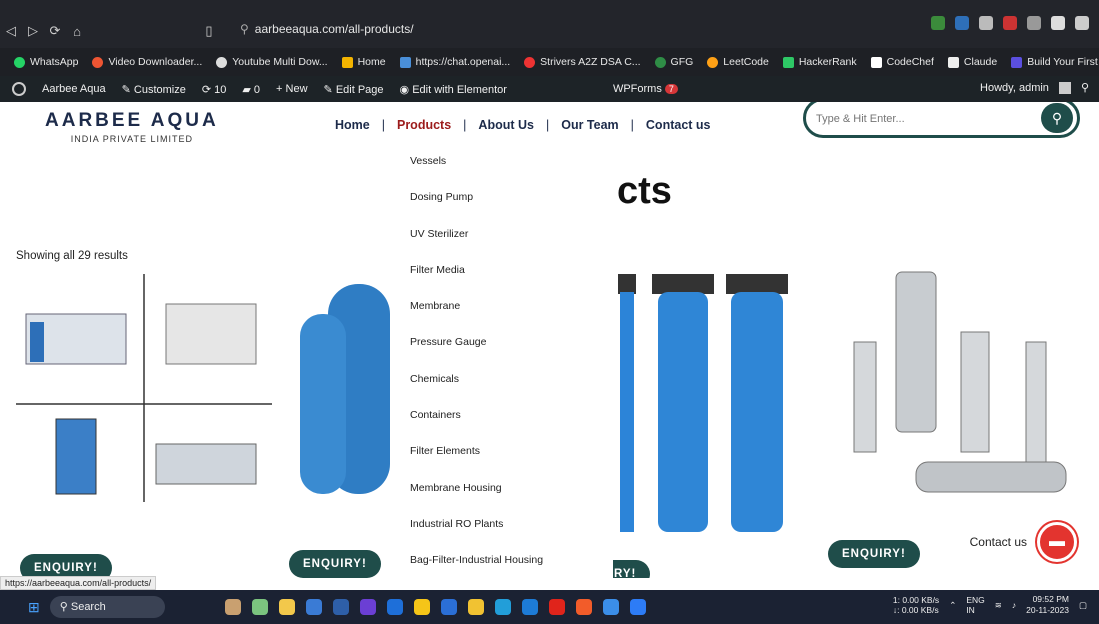 The image size is (1099, 624). I want to click on dropdown-item-pressure-gauge: Pressure Gauge, so click(503, 351).